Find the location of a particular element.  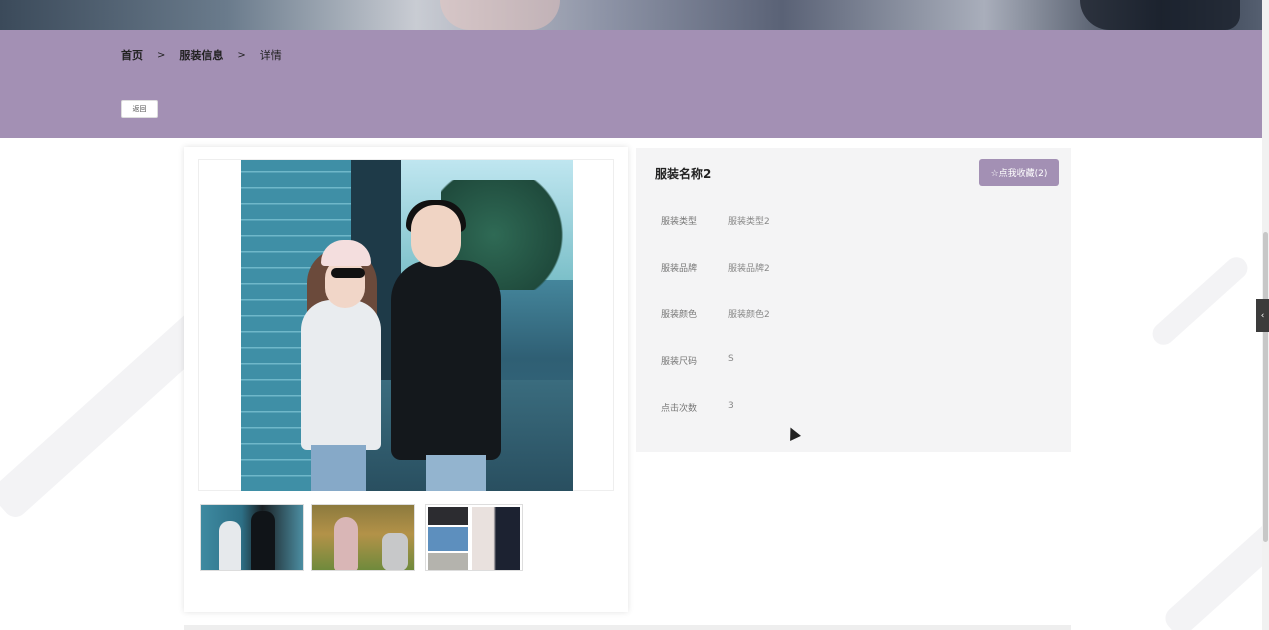

detail-value: 服装颜色2 is located at coordinates (749, 315).